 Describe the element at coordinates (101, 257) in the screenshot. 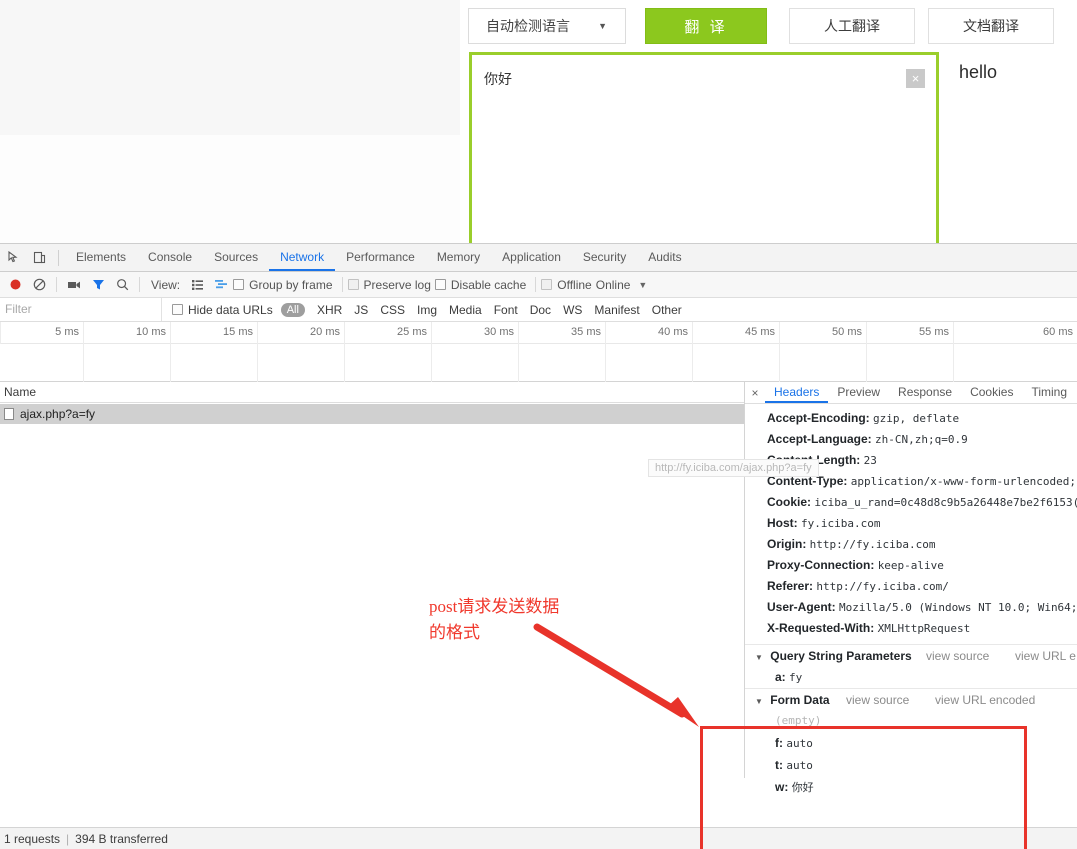

I see `tab-elements: Elements` at that location.